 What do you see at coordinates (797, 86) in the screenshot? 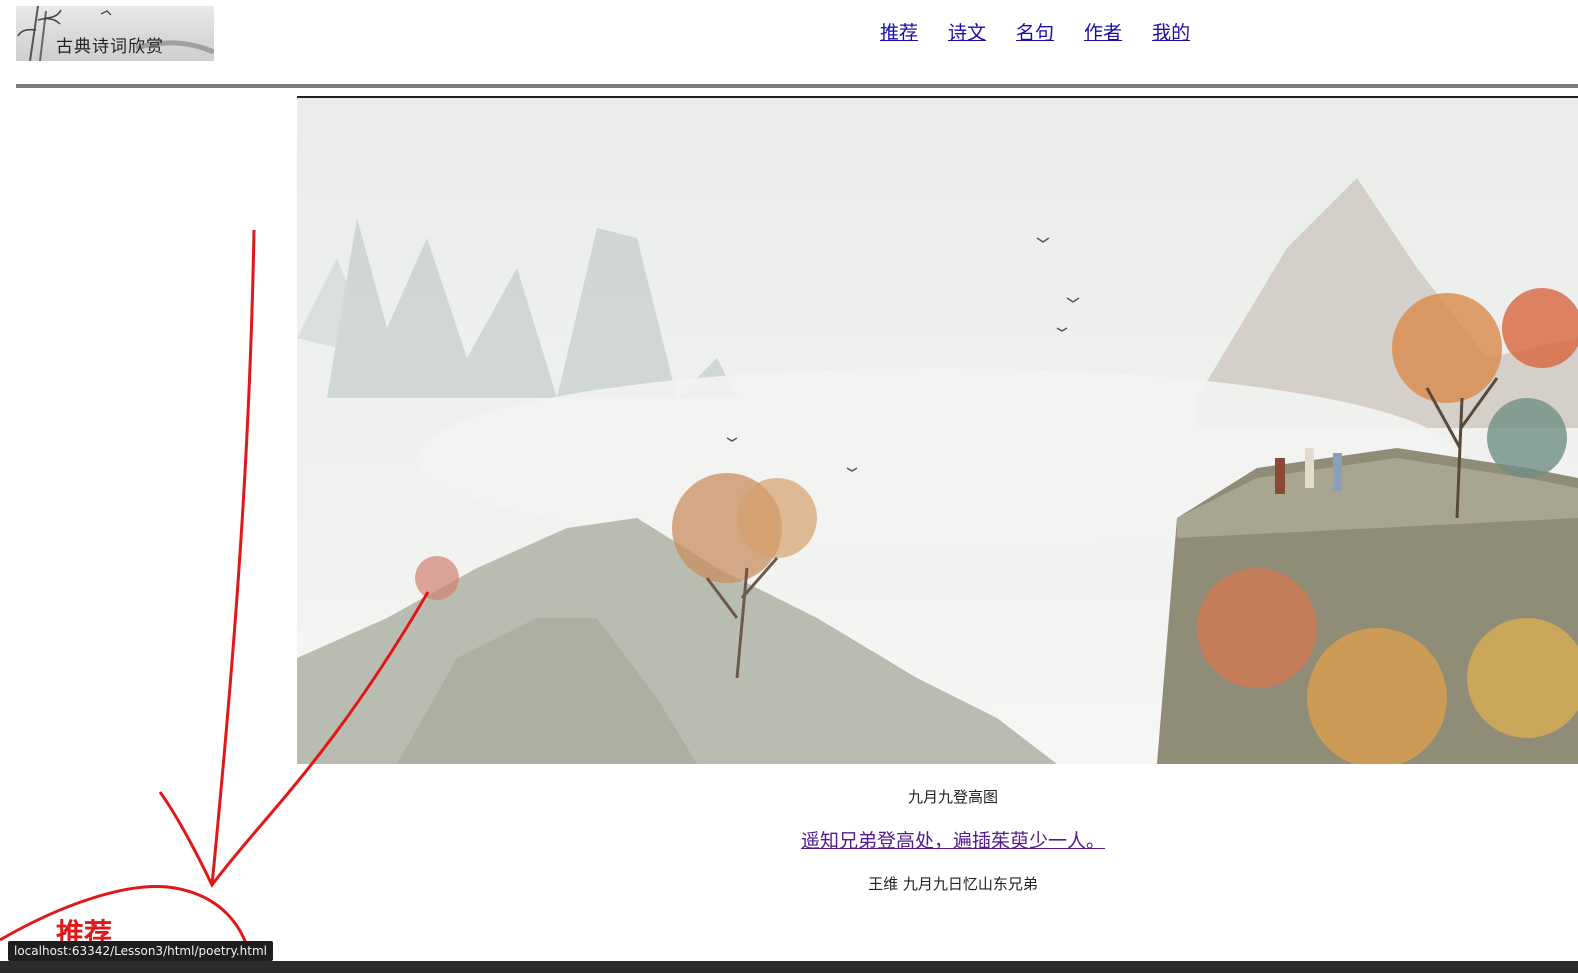
I see `header-divider` at bounding box center [797, 86].